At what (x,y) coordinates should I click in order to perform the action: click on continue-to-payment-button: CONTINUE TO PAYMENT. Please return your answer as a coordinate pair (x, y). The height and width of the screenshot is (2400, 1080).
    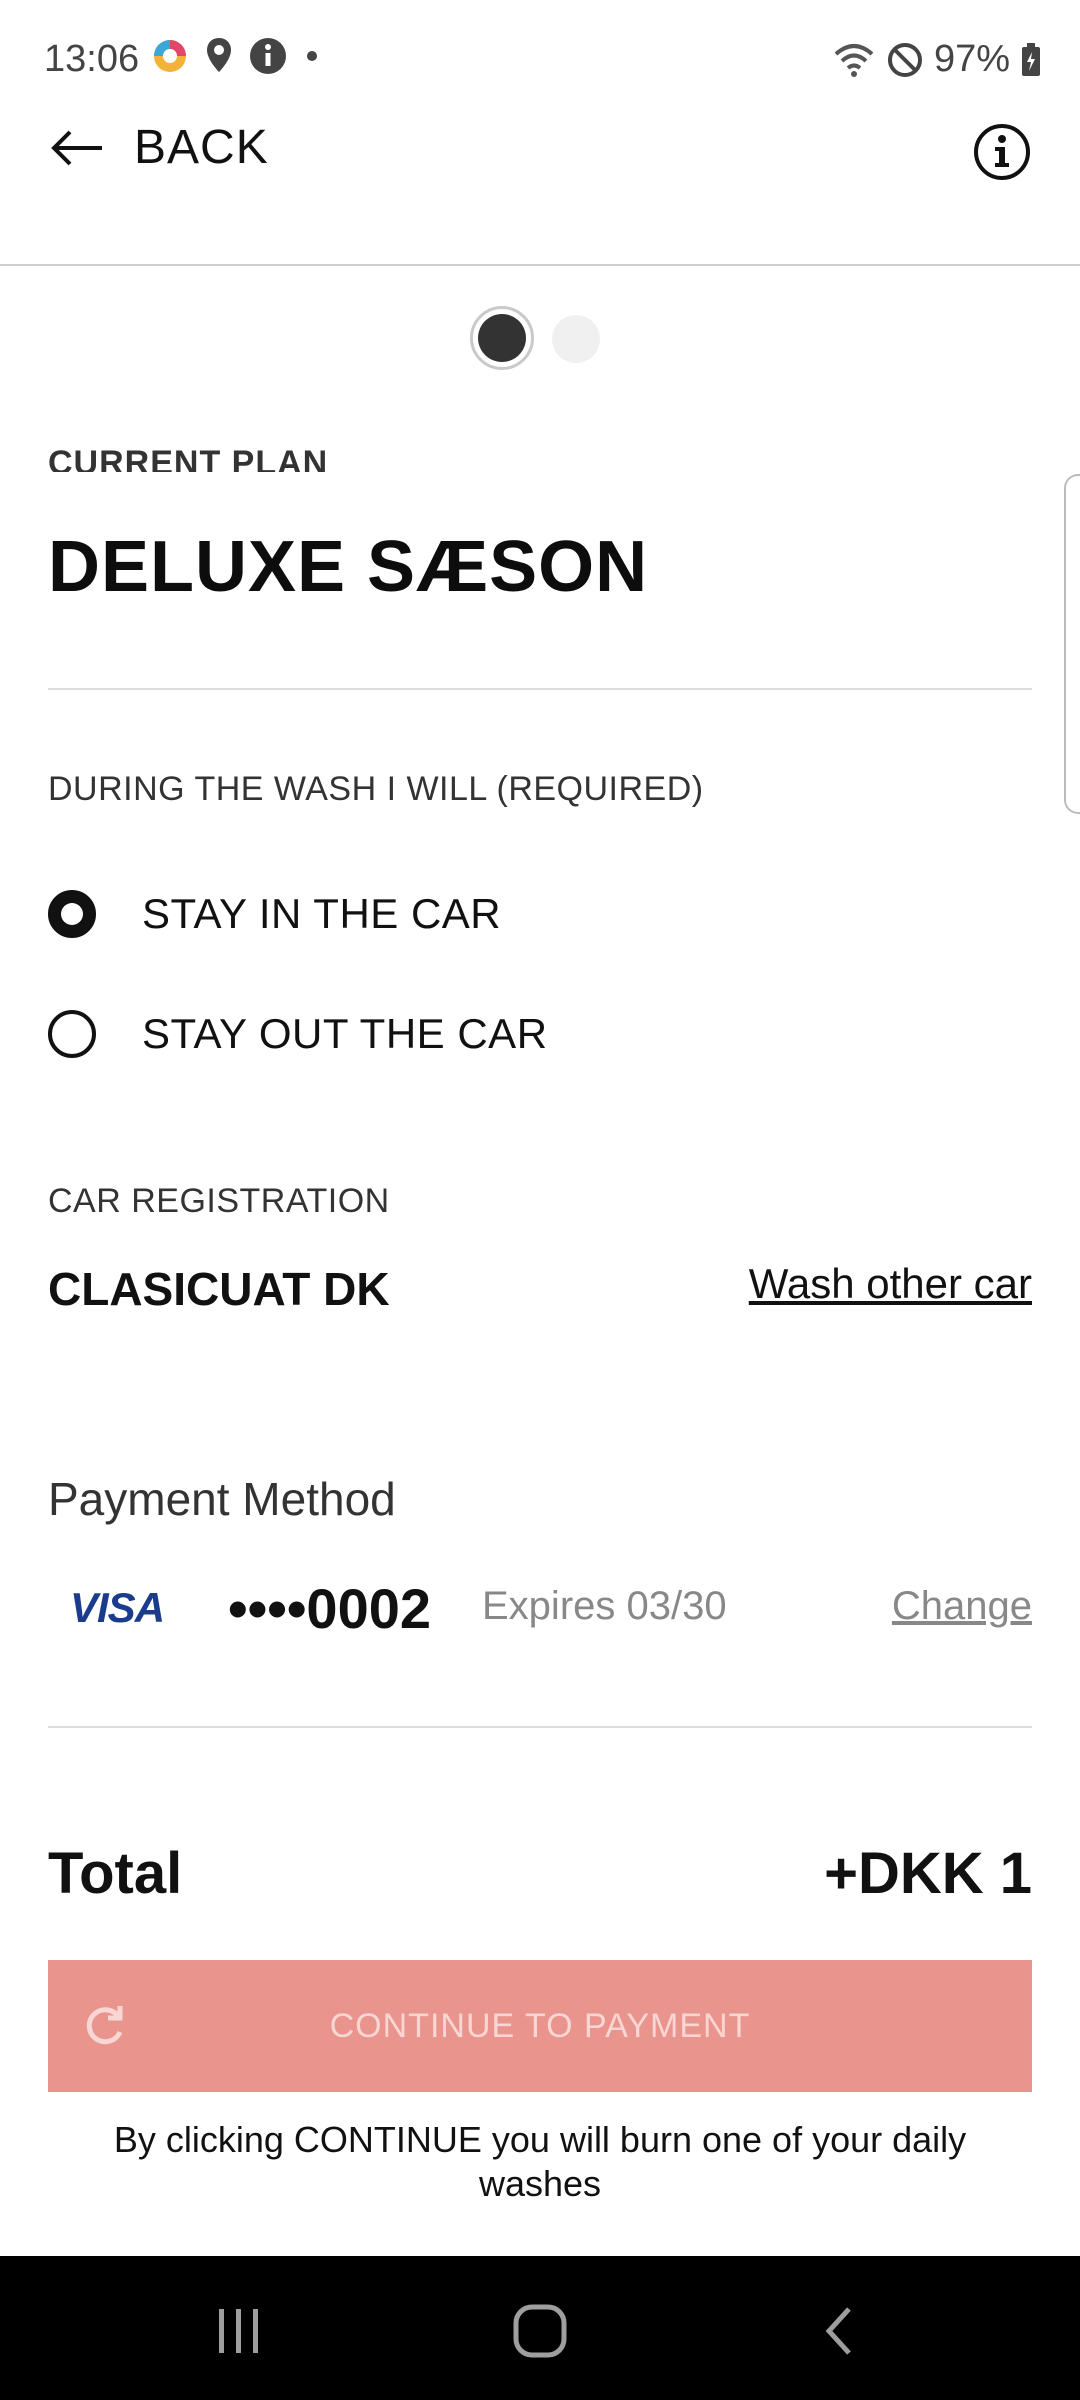
    Looking at the image, I should click on (540, 2026).